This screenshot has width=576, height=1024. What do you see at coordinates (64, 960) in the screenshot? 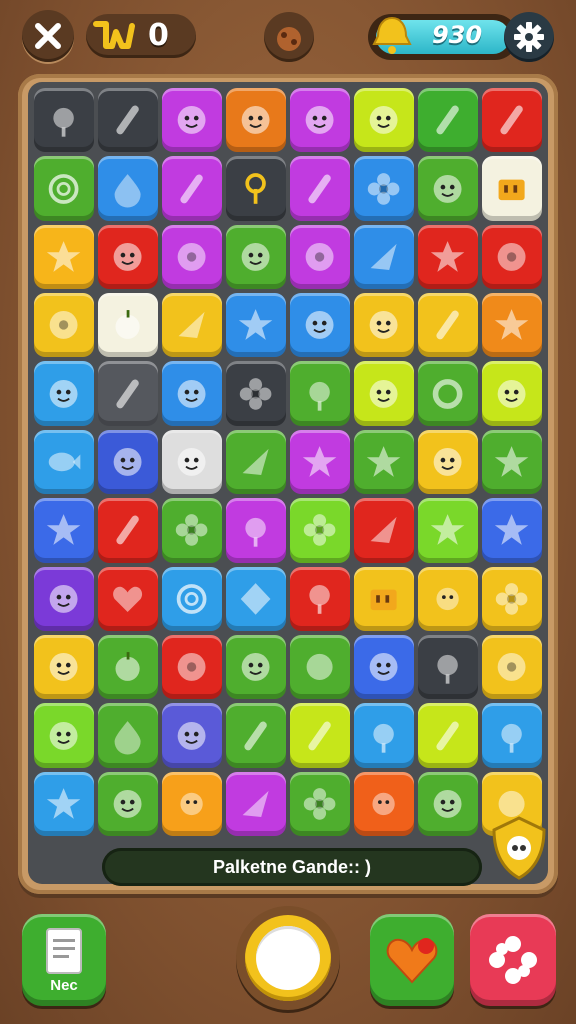
I see `new-game-button: Nec` at bounding box center [64, 960].